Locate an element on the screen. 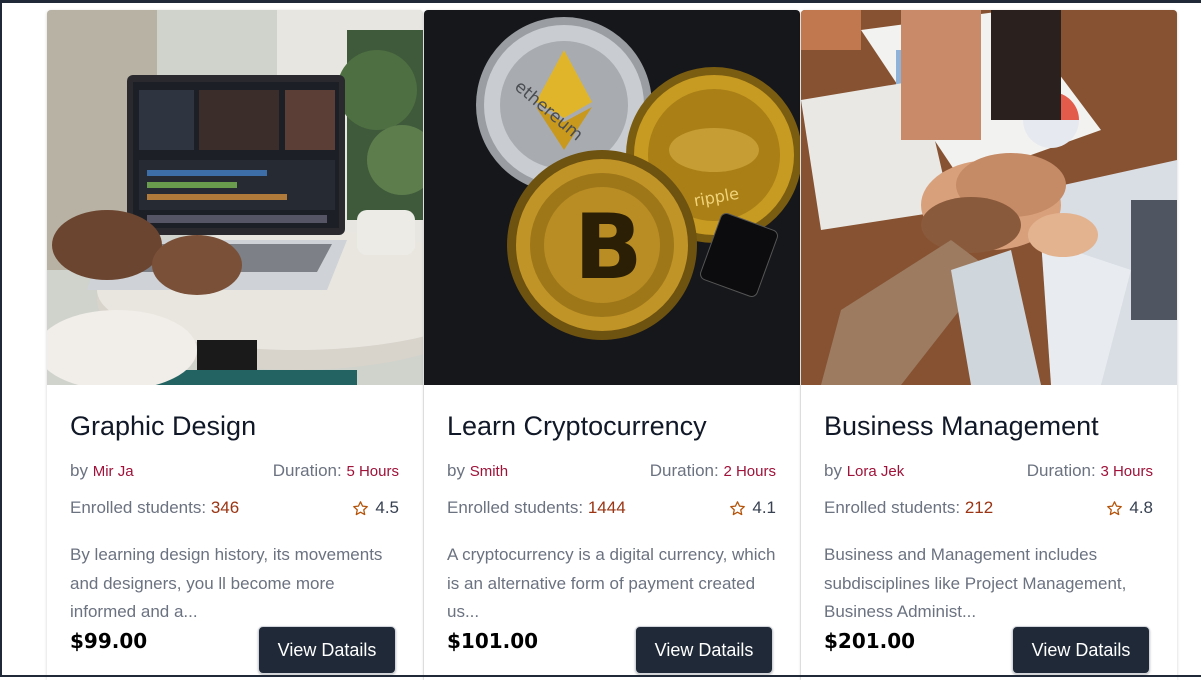 Image resolution: width=1201 pixels, height=680 pixels. duration-value: 5 Hours is located at coordinates (372, 471).